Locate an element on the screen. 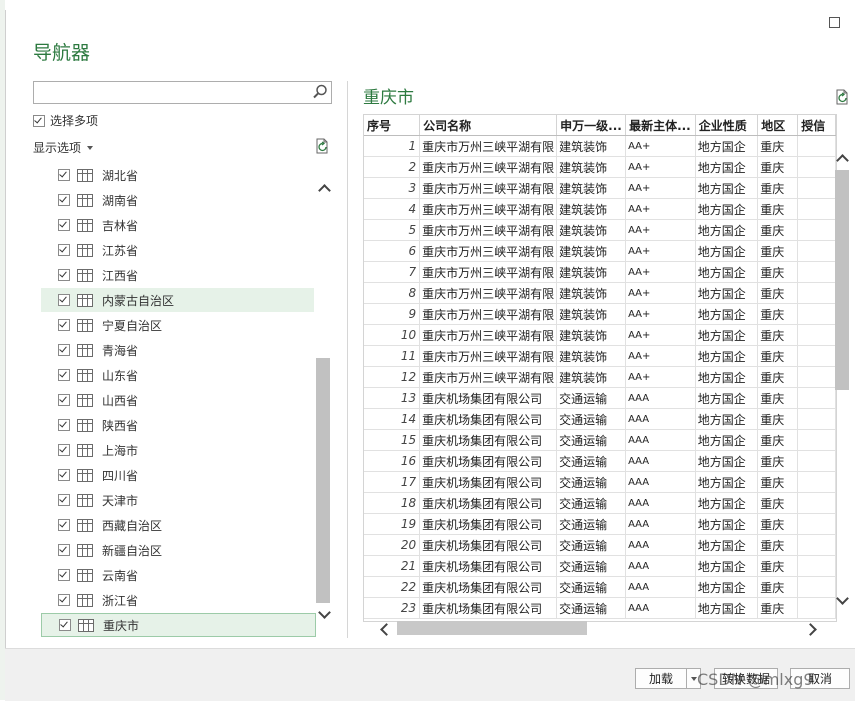  nav-item-shandong: 山东省 is located at coordinates (177, 375).